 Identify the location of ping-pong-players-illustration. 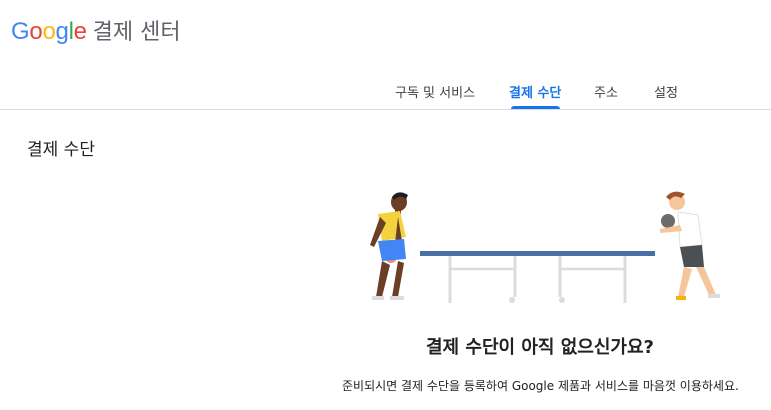
(545, 247).